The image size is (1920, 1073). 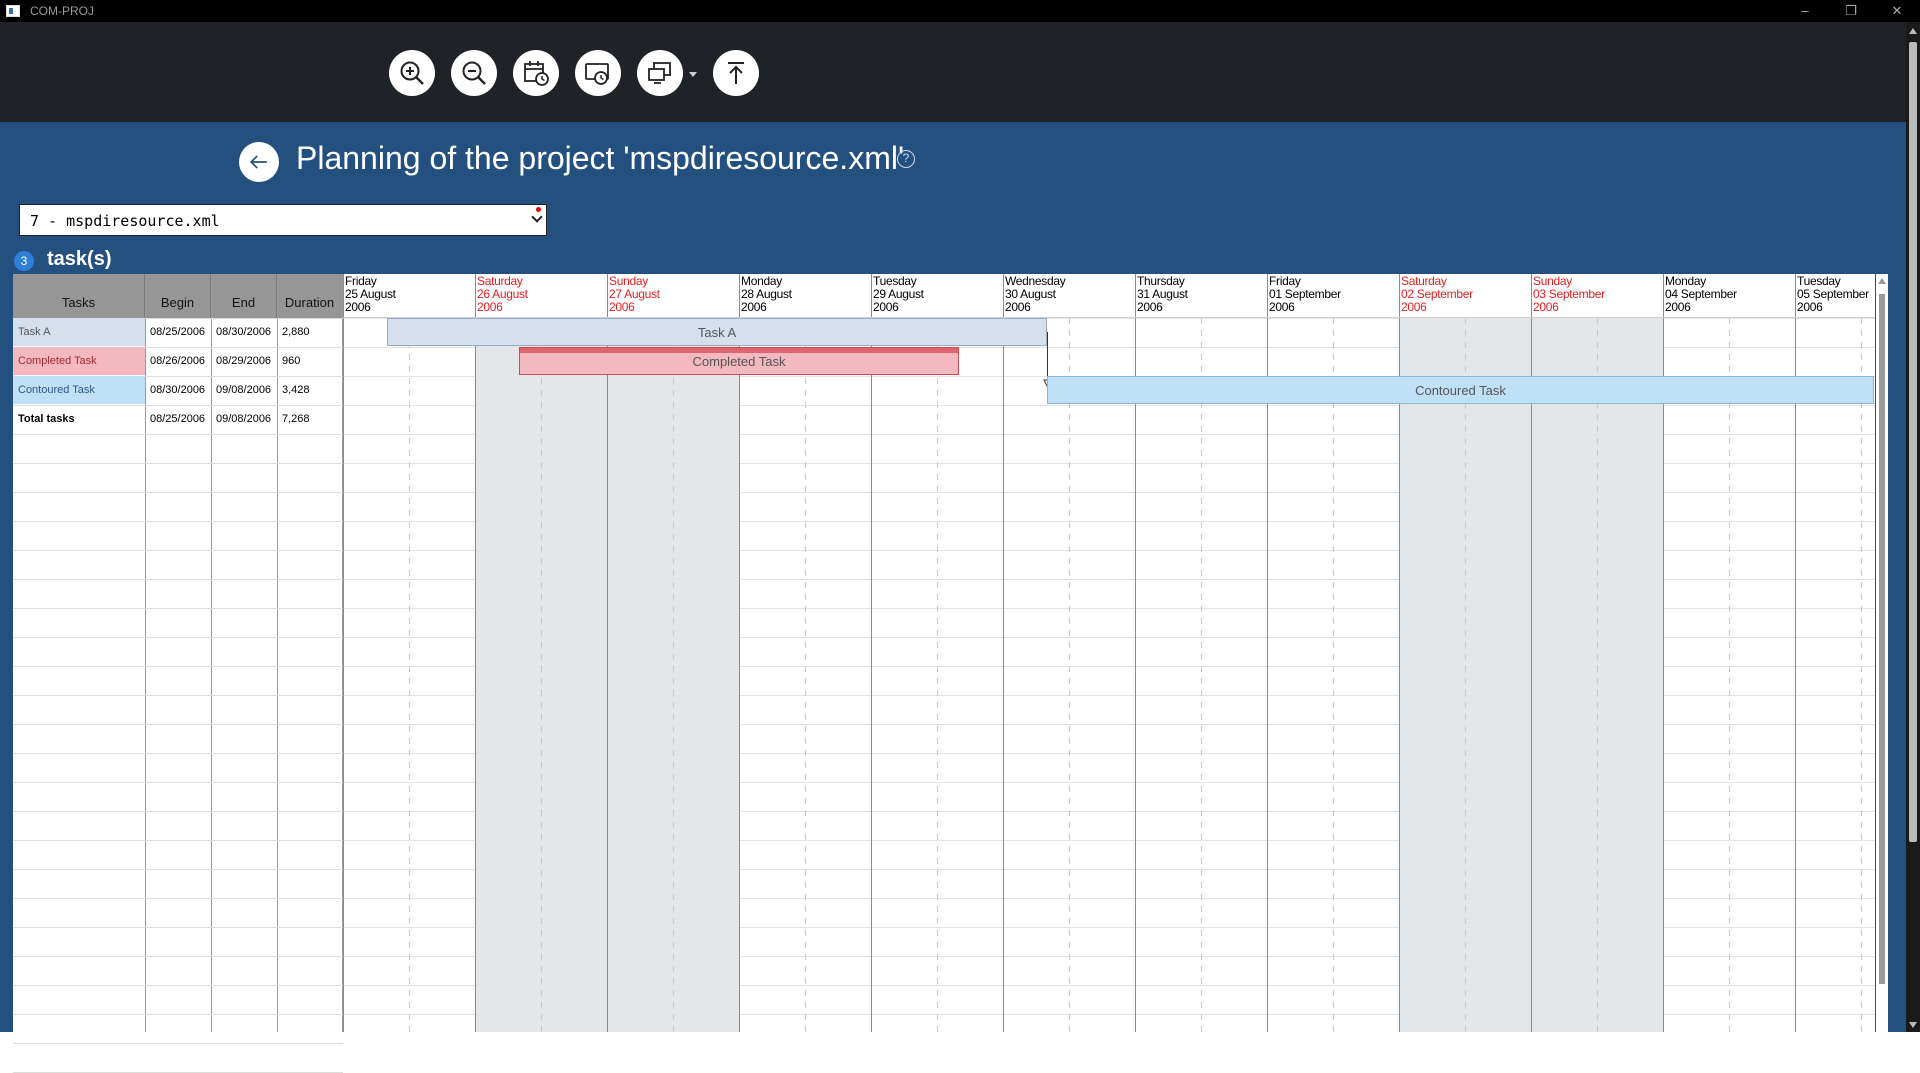 What do you see at coordinates (244, 419) in the screenshot?
I see `total-end-cell: 09/08/2006` at bounding box center [244, 419].